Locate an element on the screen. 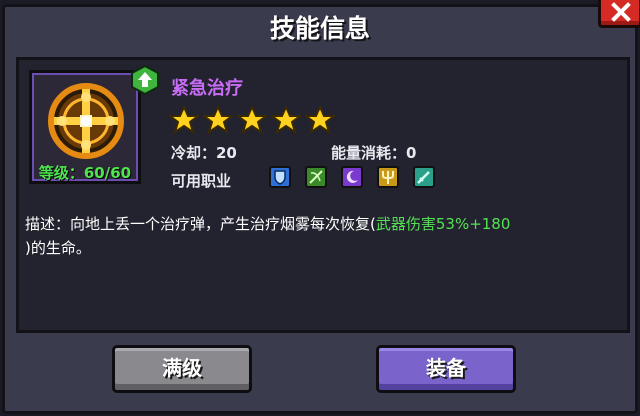 The width and height of the screenshot is (640, 416). close-button is located at coordinates (619, 14).